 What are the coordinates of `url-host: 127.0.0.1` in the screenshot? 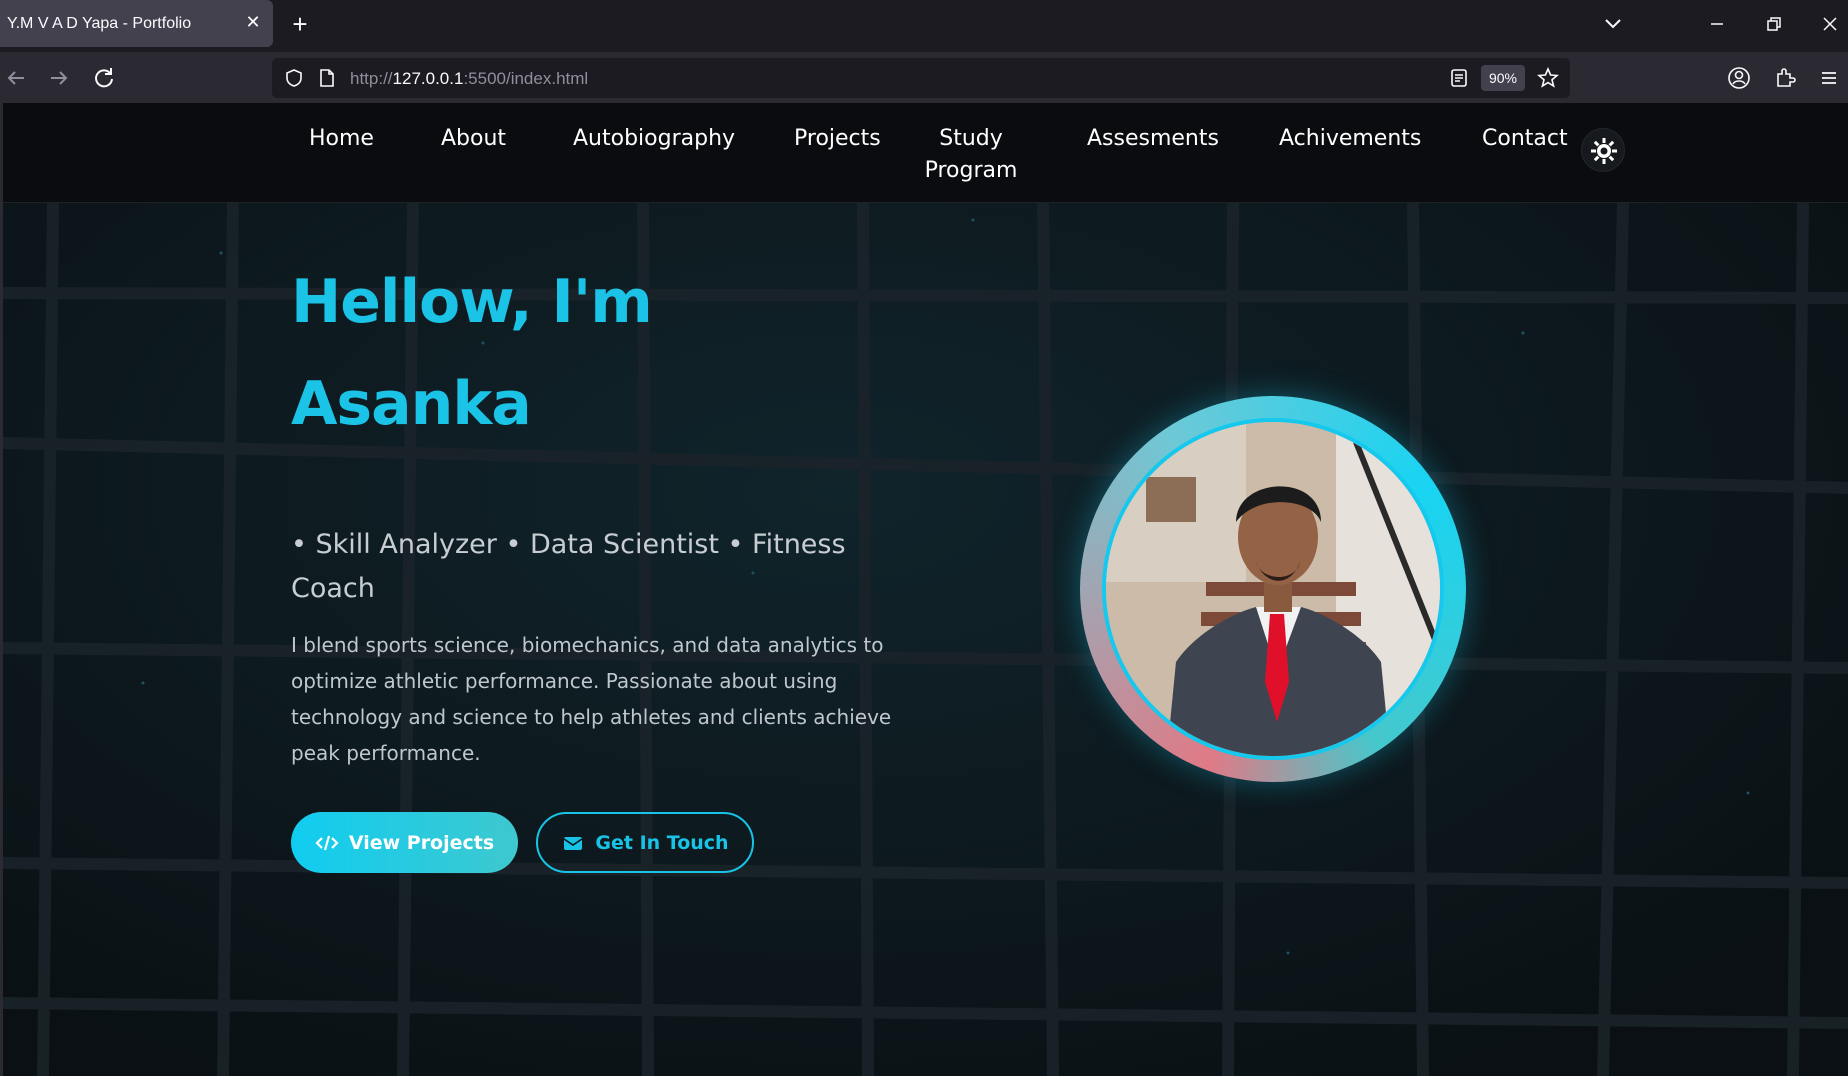 It's located at (428, 78).